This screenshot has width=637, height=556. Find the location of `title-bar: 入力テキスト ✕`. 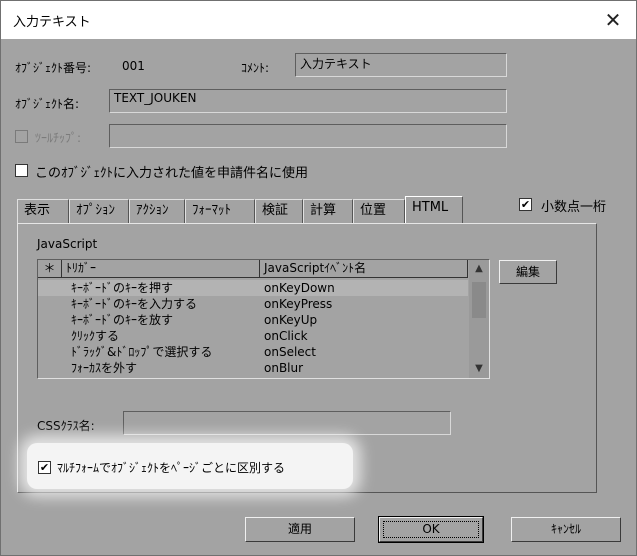

title-bar: 入力テキスト ✕ is located at coordinates (318, 20).